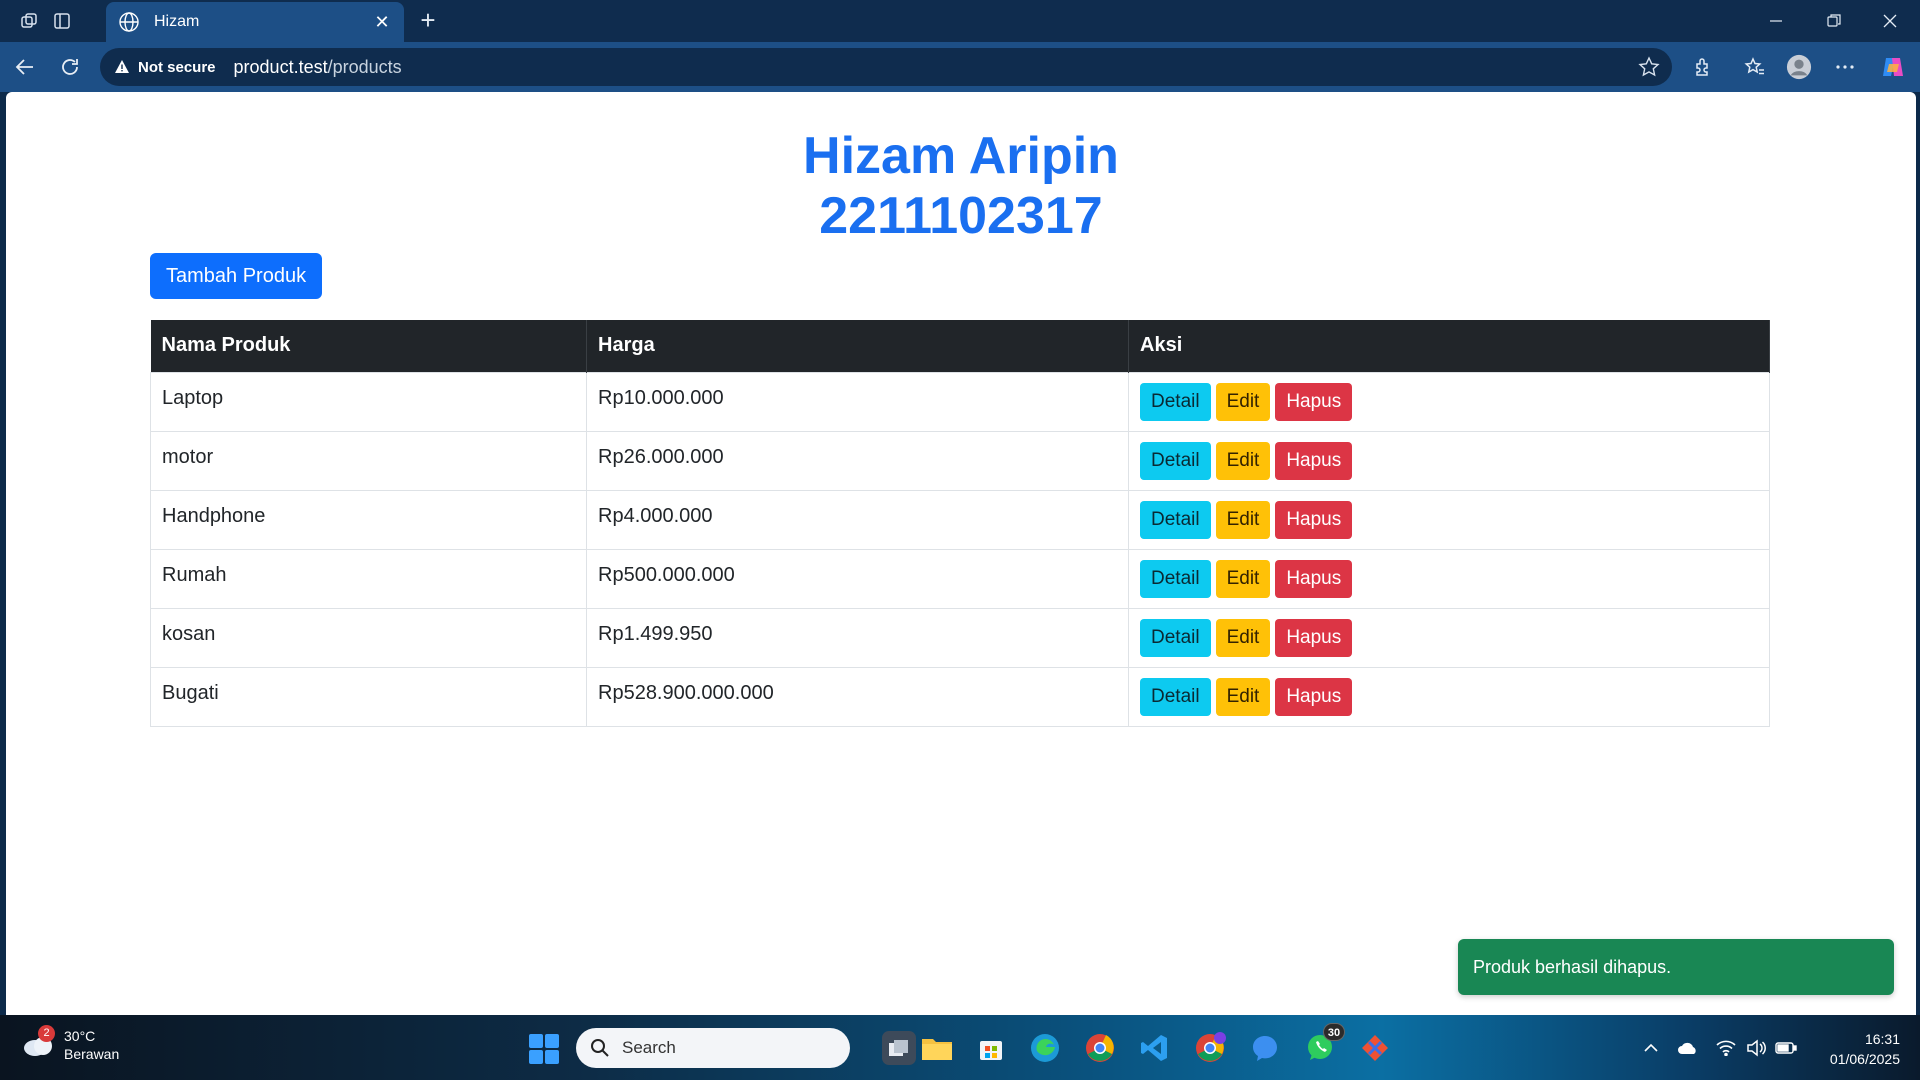 This screenshot has height=1080, width=1920. What do you see at coordinates (1155, 1048) in the screenshot?
I see `vscode-icon` at bounding box center [1155, 1048].